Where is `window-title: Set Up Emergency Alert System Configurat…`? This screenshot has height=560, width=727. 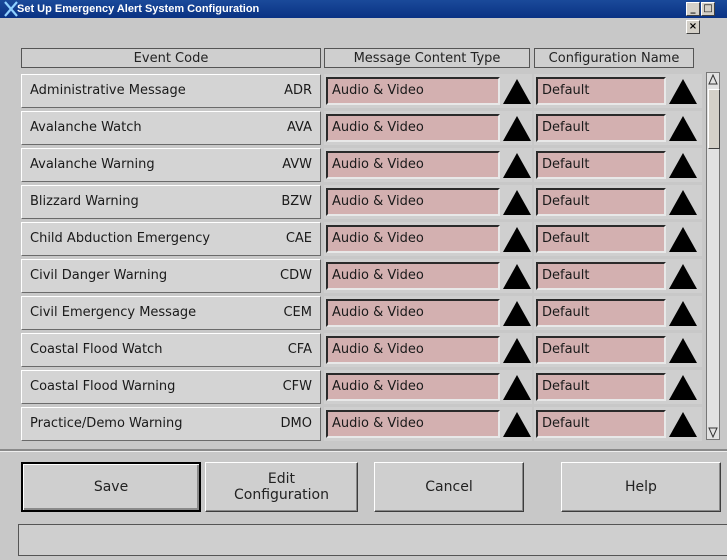 window-title: Set Up Emergency Alert System Configurat… is located at coordinates (138, 9).